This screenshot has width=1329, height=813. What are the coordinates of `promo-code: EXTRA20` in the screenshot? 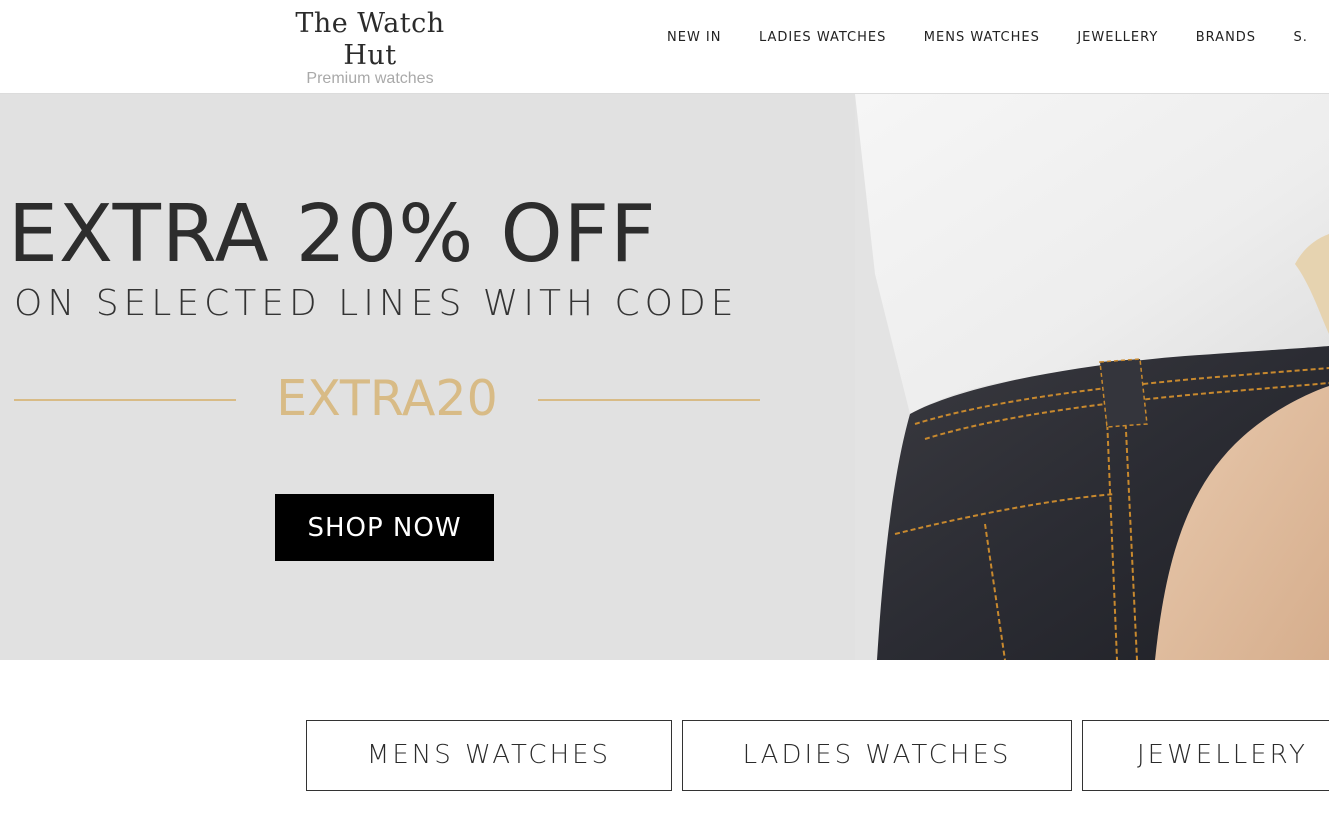 It's located at (387, 398).